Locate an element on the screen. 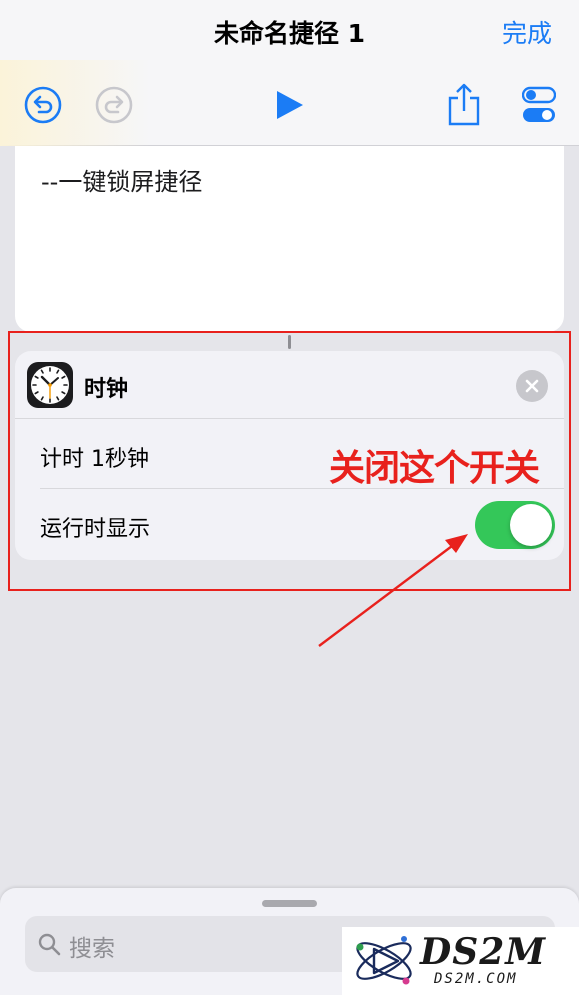  redo-icon is located at coordinates (114, 105).